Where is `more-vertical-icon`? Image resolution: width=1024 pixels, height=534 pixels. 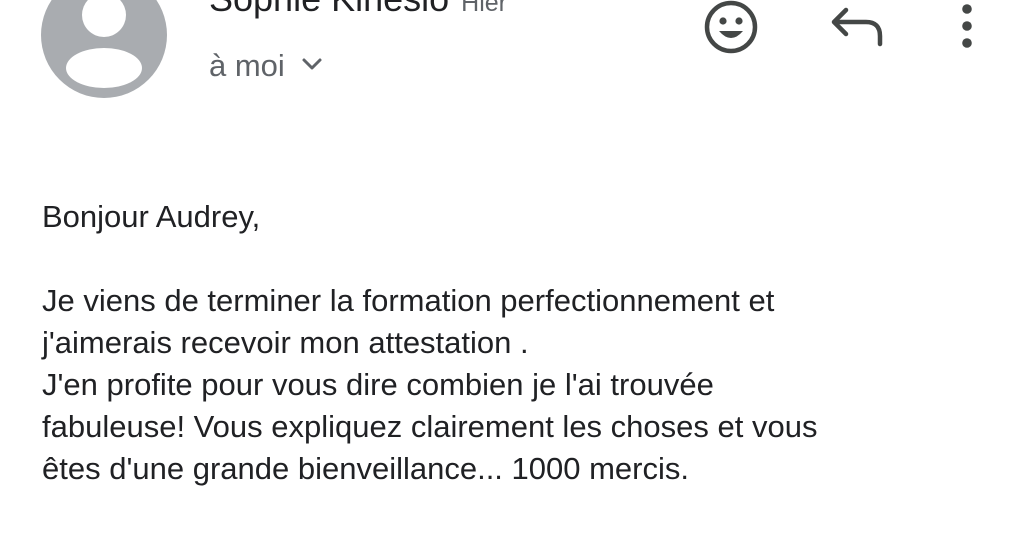 more-vertical-icon is located at coordinates (967, 26).